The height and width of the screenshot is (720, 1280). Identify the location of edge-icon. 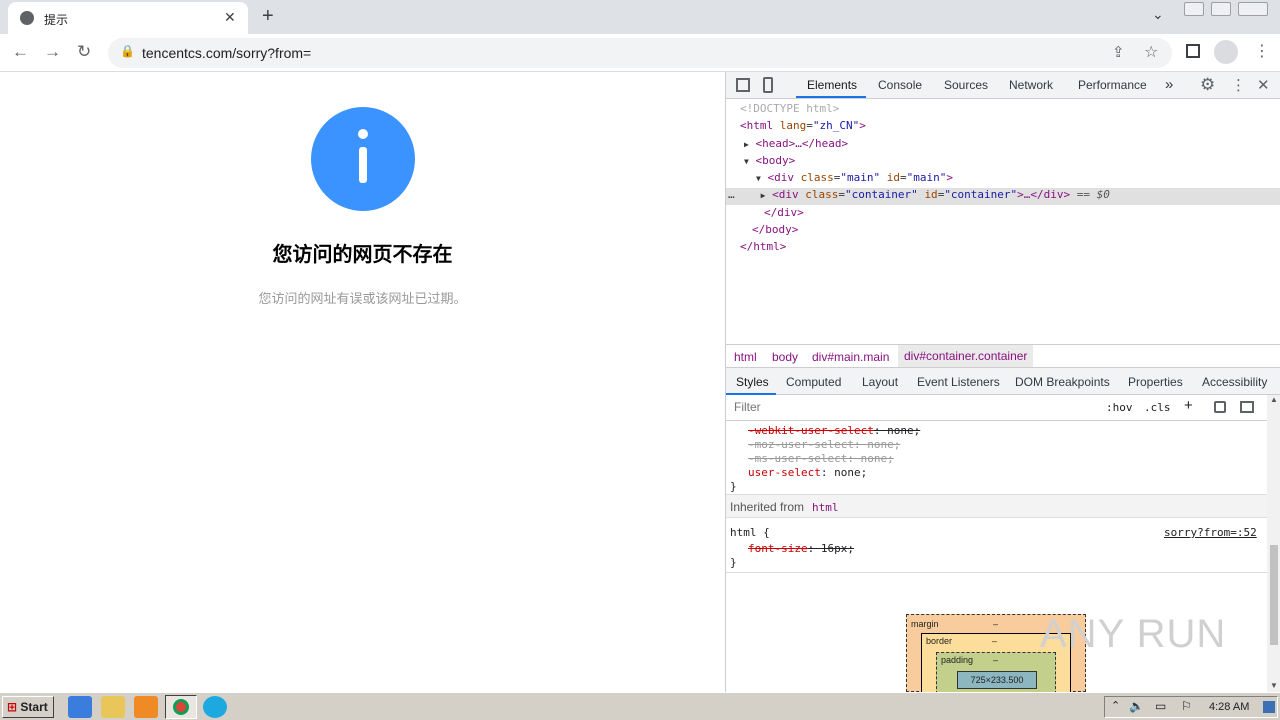
(215, 707).